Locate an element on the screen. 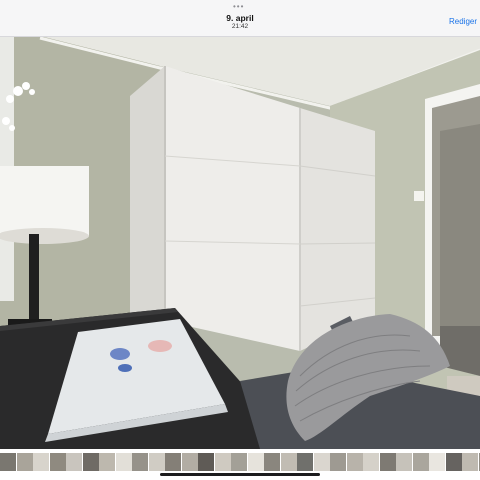 The width and height of the screenshot is (480, 480). photo-date: 9. april is located at coordinates (240, 18).